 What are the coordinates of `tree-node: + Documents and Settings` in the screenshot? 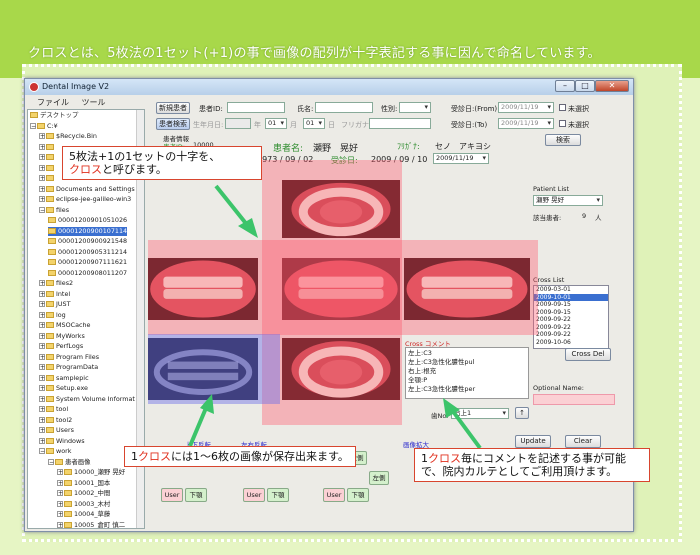 It's located at (87, 189).